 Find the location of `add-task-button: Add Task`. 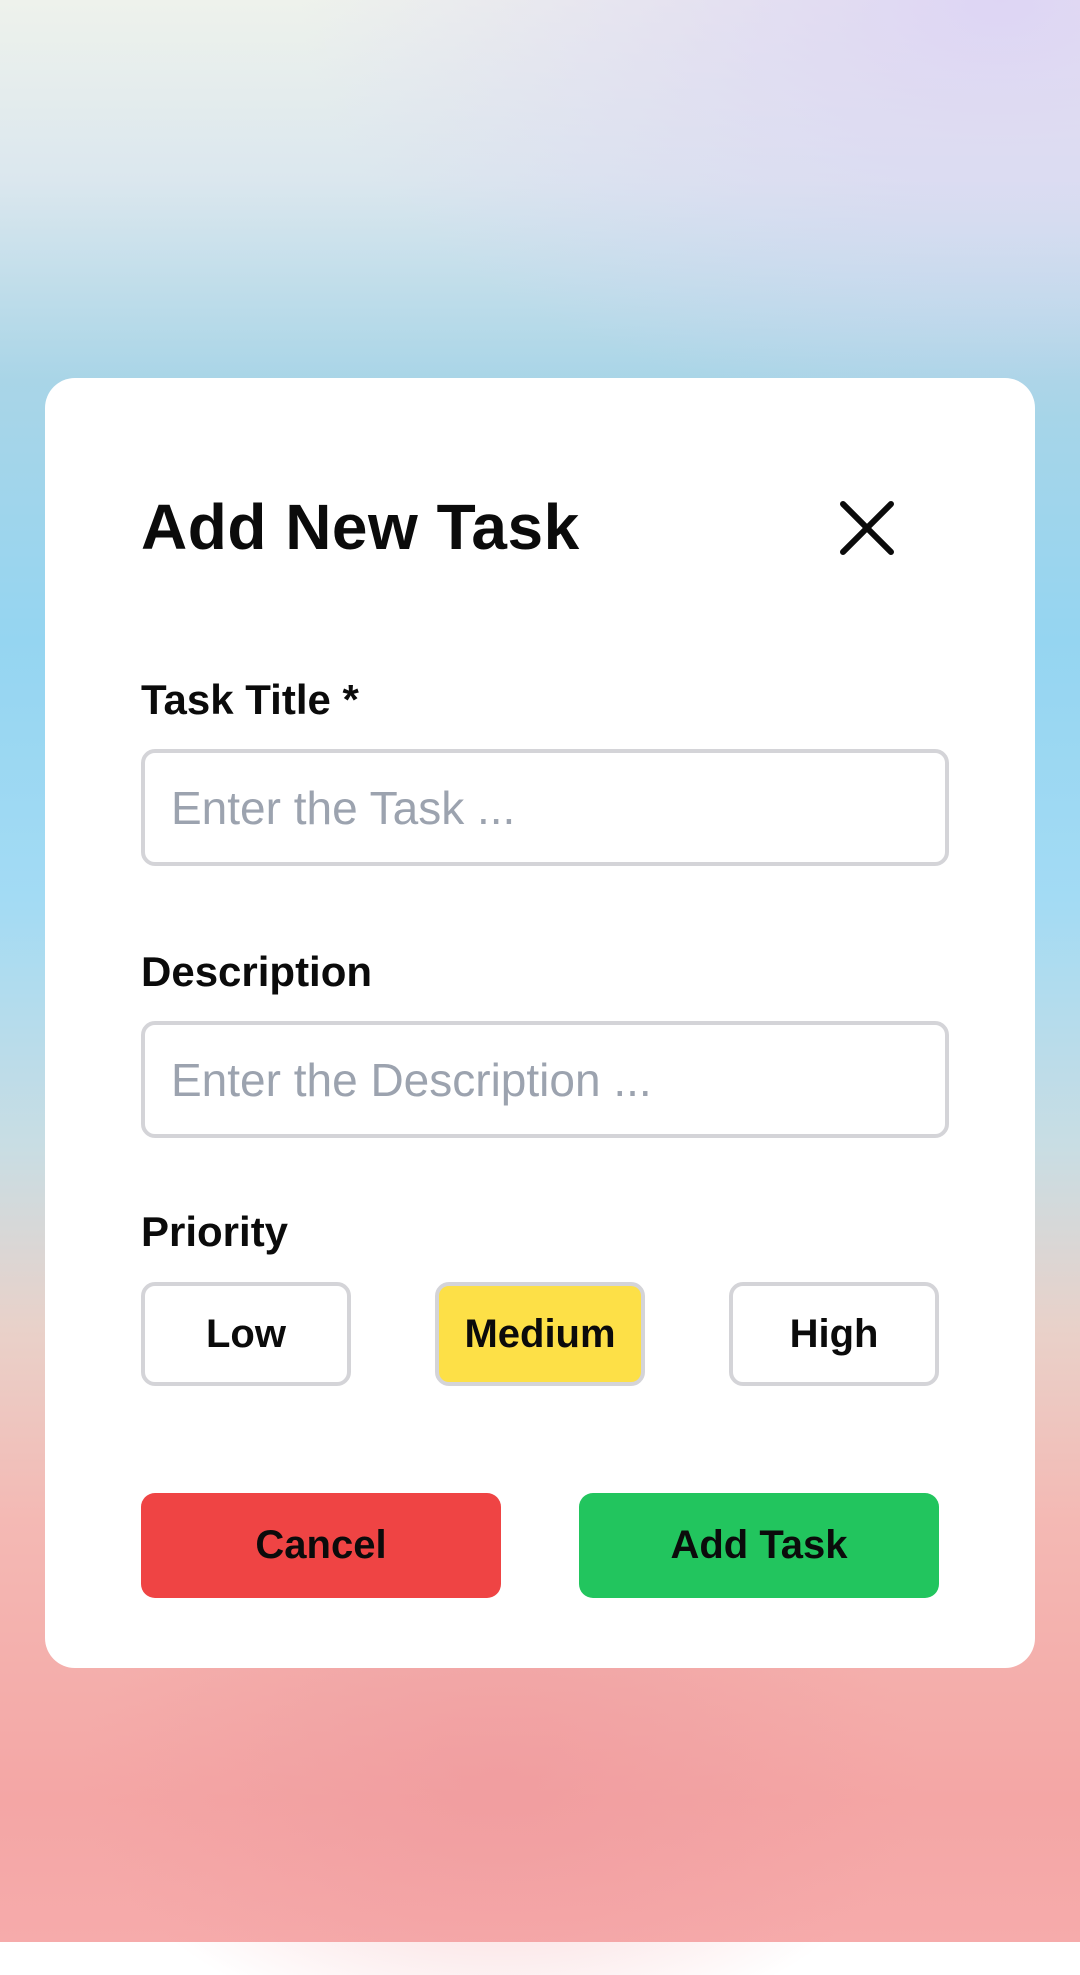

add-task-button: Add Task is located at coordinates (759, 1545).